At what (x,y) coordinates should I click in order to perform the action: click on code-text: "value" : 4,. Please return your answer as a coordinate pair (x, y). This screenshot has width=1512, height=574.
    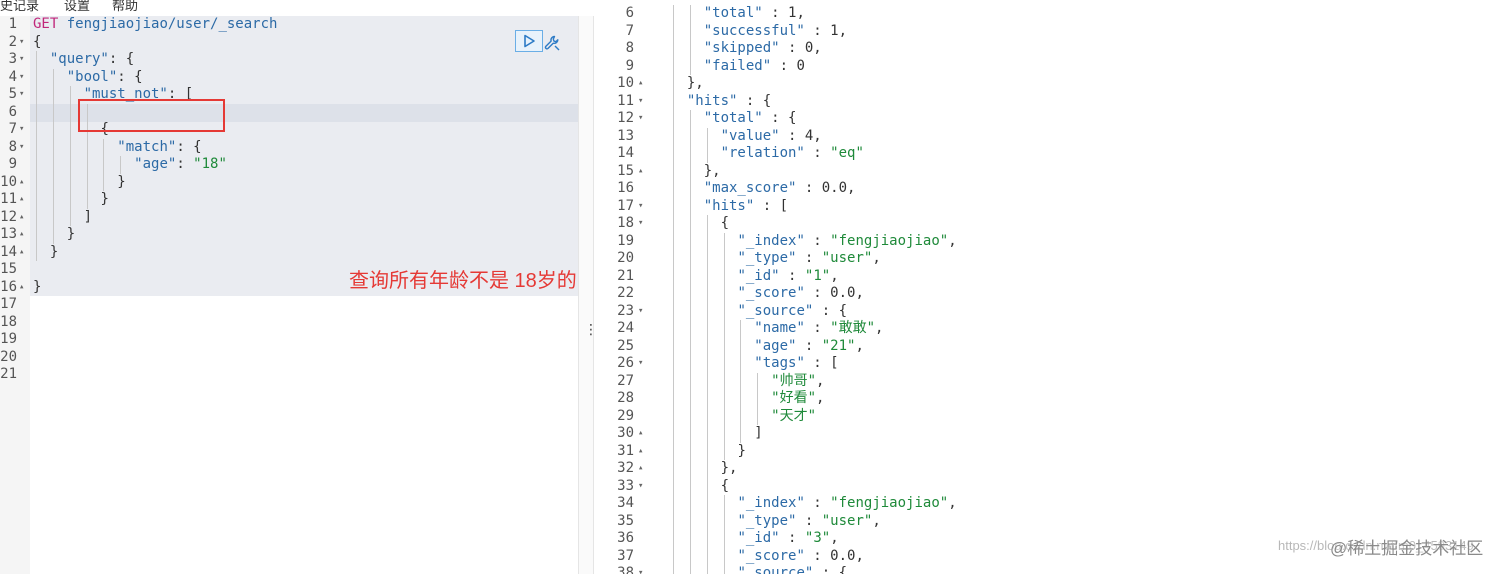
    Looking at the image, I should click on (771, 137).